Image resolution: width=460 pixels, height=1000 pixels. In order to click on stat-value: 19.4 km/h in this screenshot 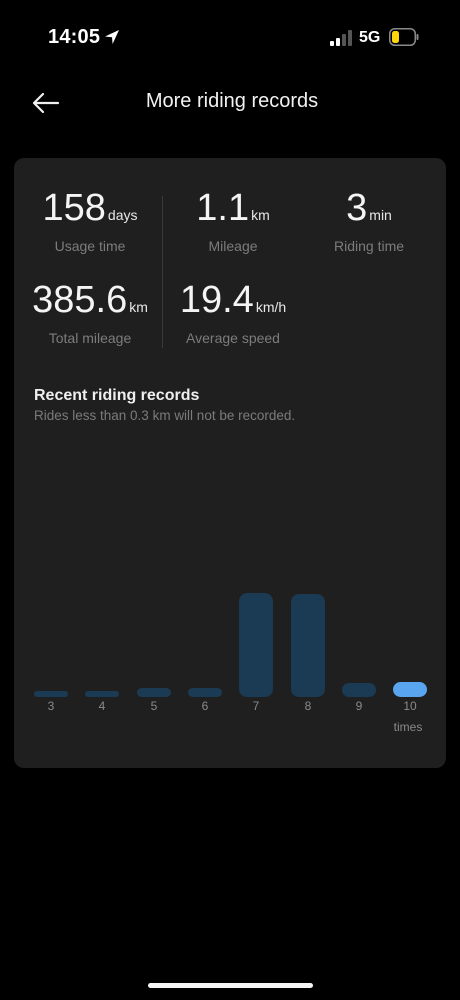, I will do `click(233, 300)`.